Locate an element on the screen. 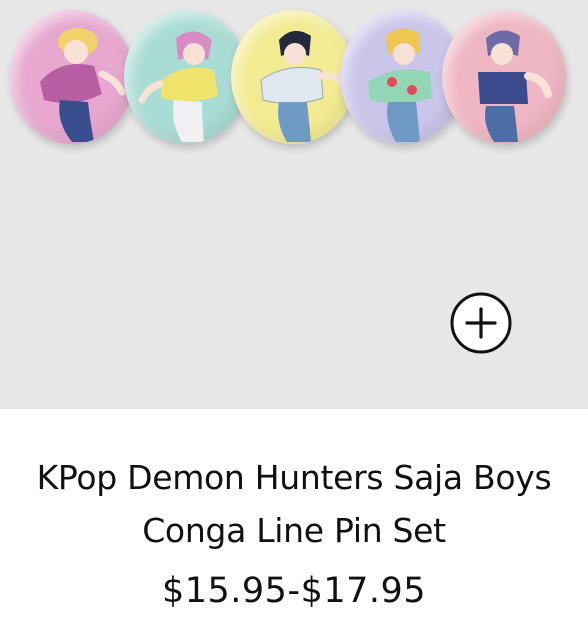  add-to-cart-button is located at coordinates (481, 323).